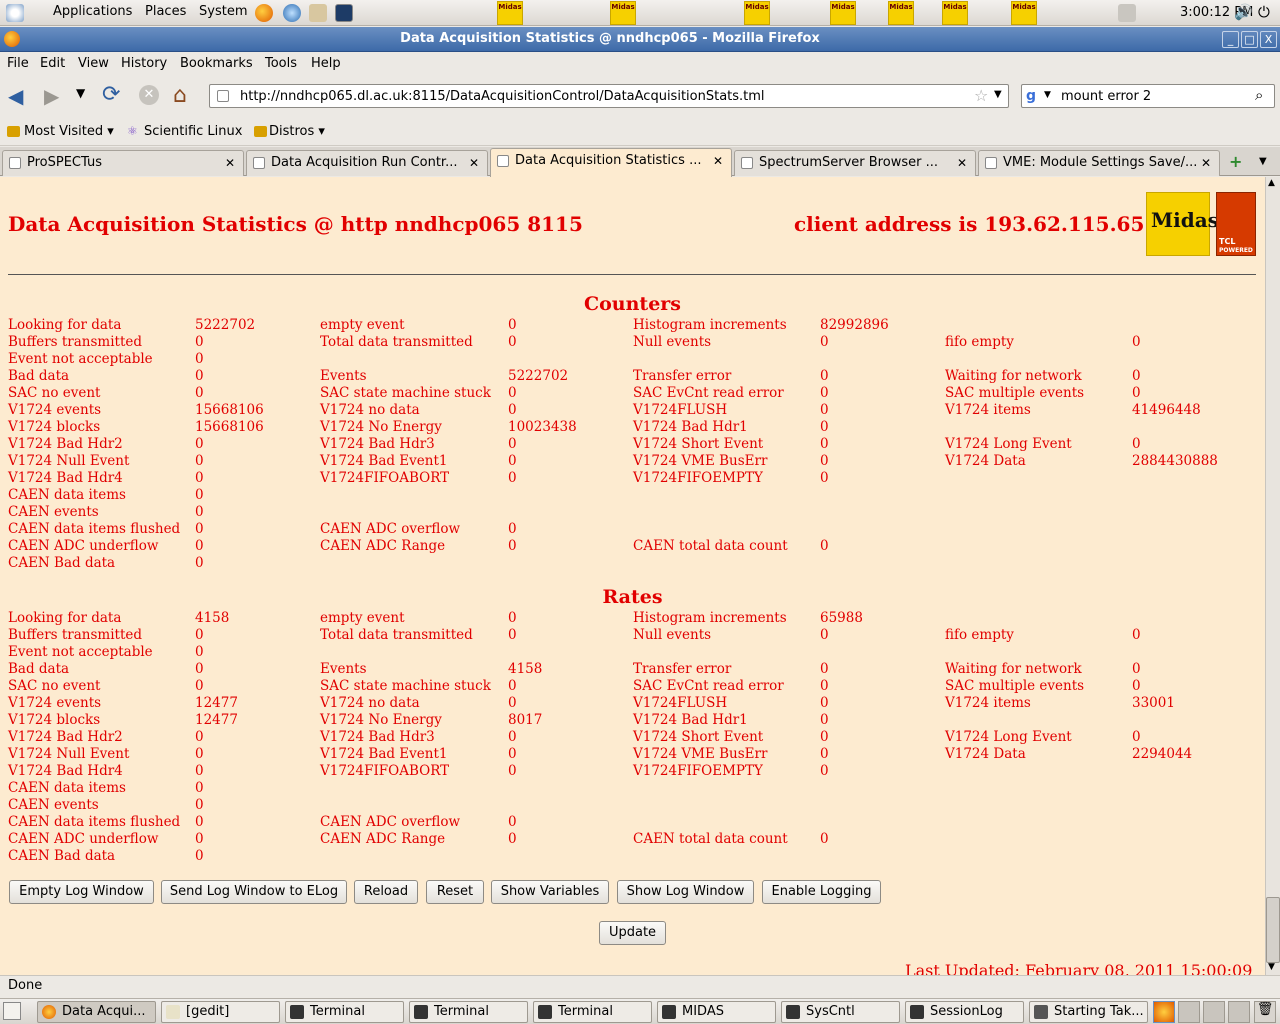  I want to click on taskbar-sessionlog: SessionLog, so click(964, 1012).